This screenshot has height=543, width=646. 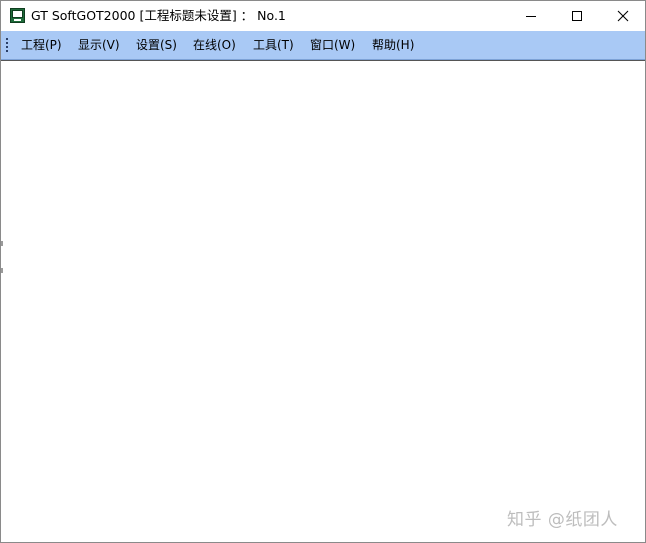 I want to click on title-bar: GT SoftGOT2000 [工程标题未设置] ： No.1, so click(x=323, y=16).